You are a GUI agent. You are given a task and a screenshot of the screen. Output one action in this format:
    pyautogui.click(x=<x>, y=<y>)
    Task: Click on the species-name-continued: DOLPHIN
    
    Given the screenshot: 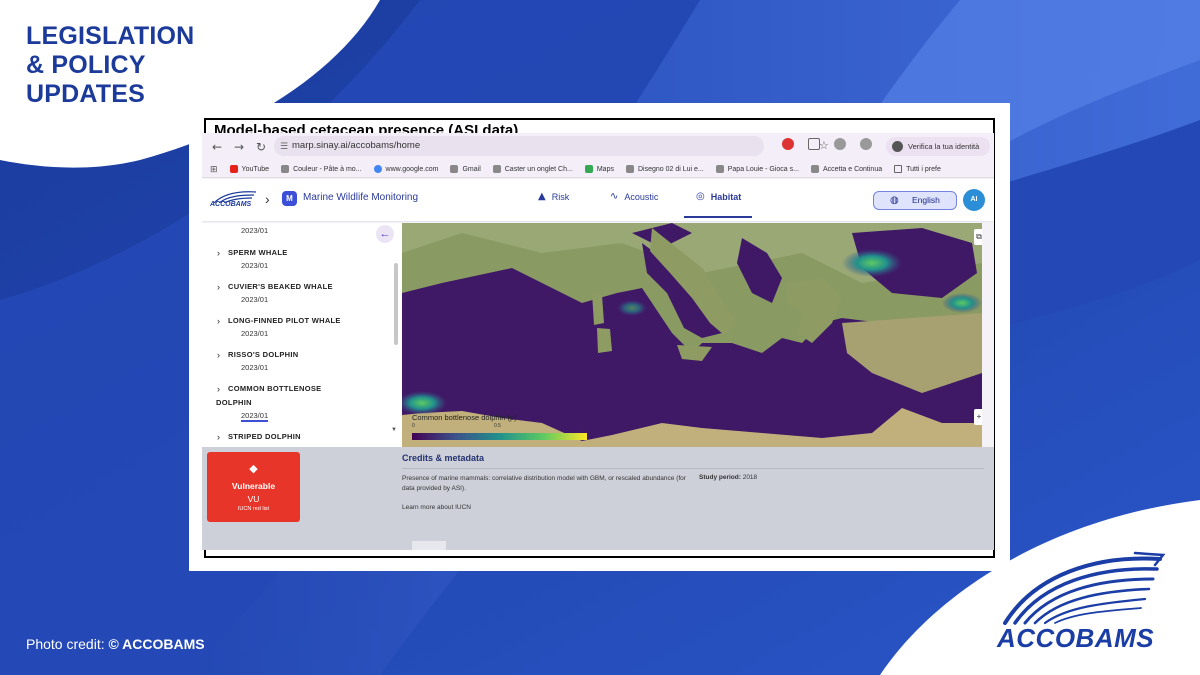 What is the action you would take?
    pyautogui.click(x=234, y=402)
    